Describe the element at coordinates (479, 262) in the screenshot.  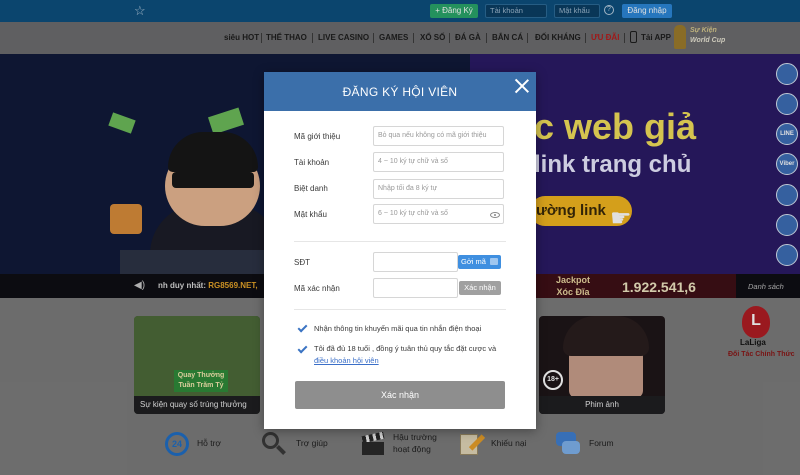
I see `send-code-button: Gởi mã` at that location.